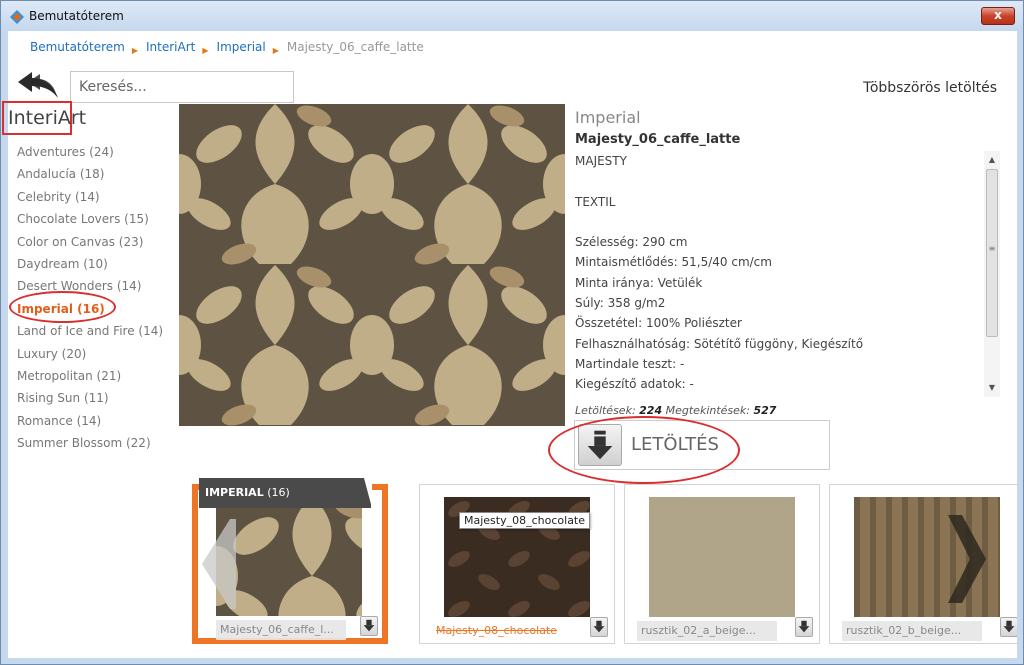  What do you see at coordinates (234, 492) in the screenshot?
I see `badge-name: IMPERIAL` at bounding box center [234, 492].